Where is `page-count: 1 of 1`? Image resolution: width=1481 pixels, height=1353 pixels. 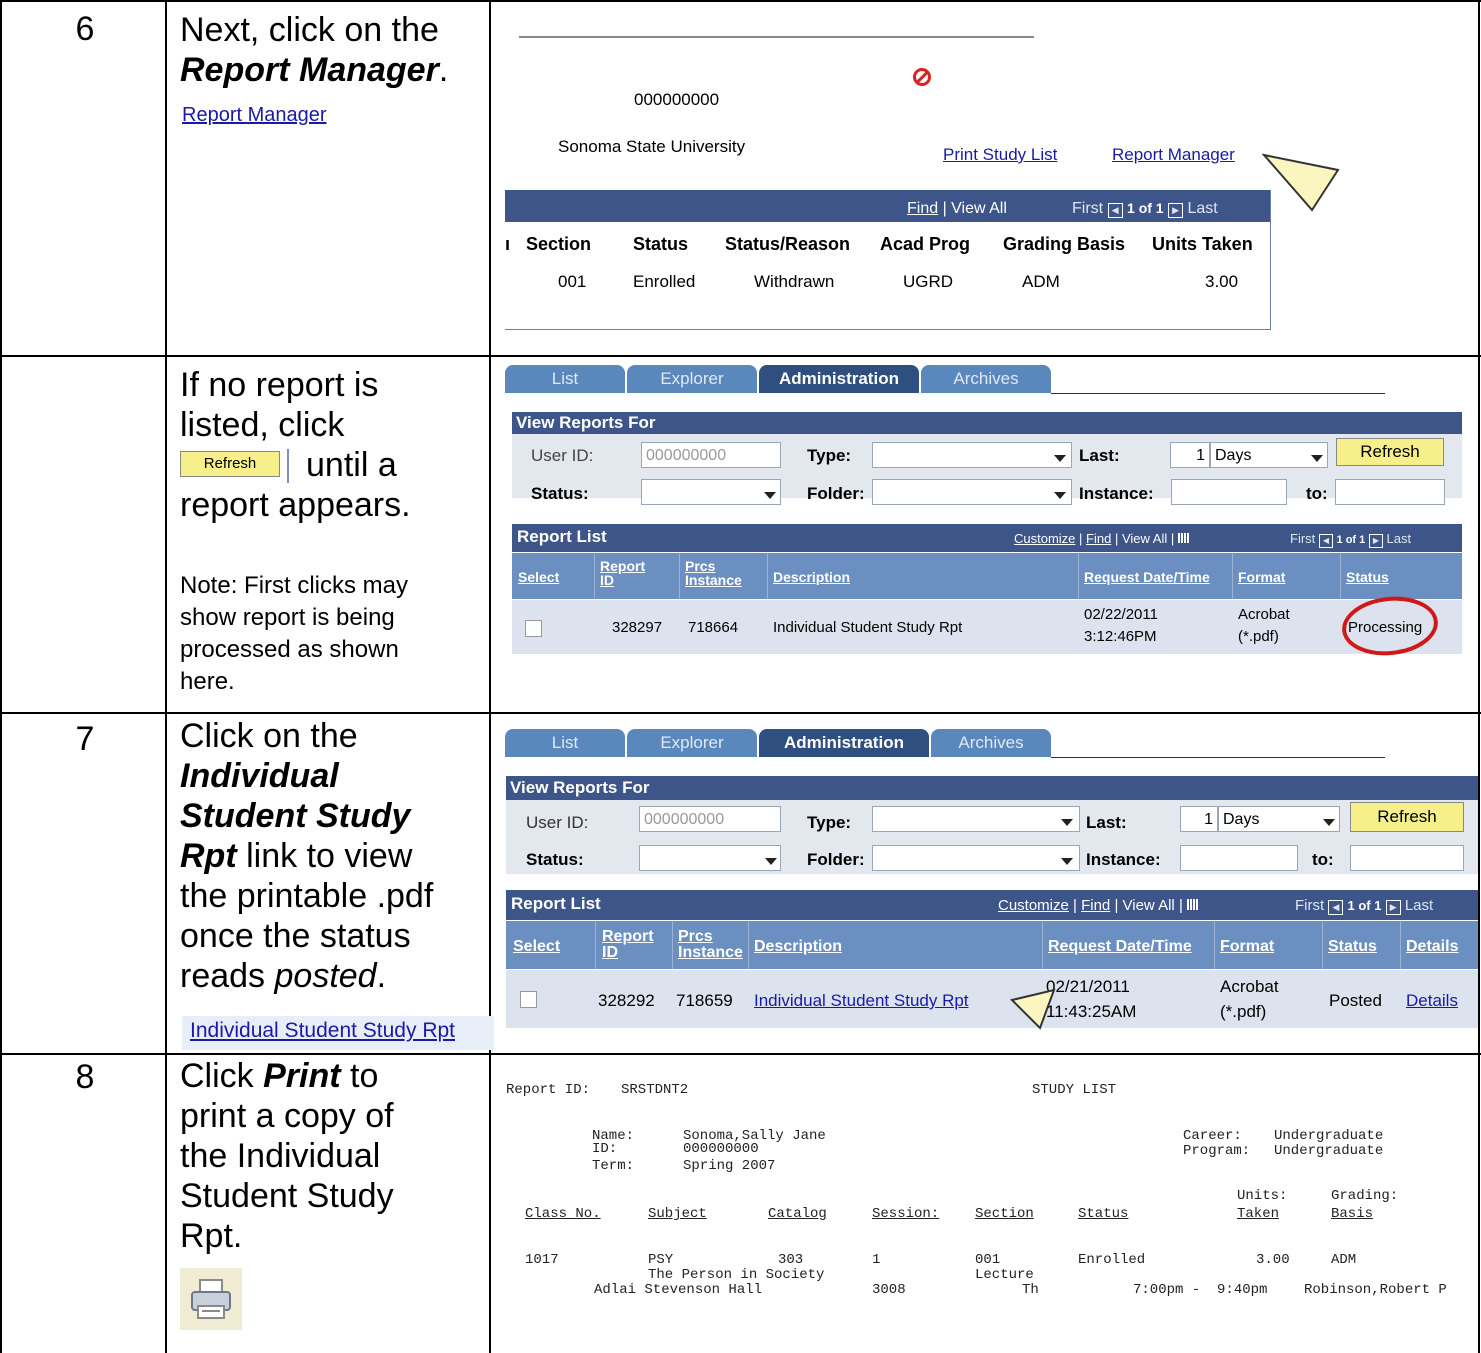
page-count: 1 of 1 is located at coordinates (1351, 540).